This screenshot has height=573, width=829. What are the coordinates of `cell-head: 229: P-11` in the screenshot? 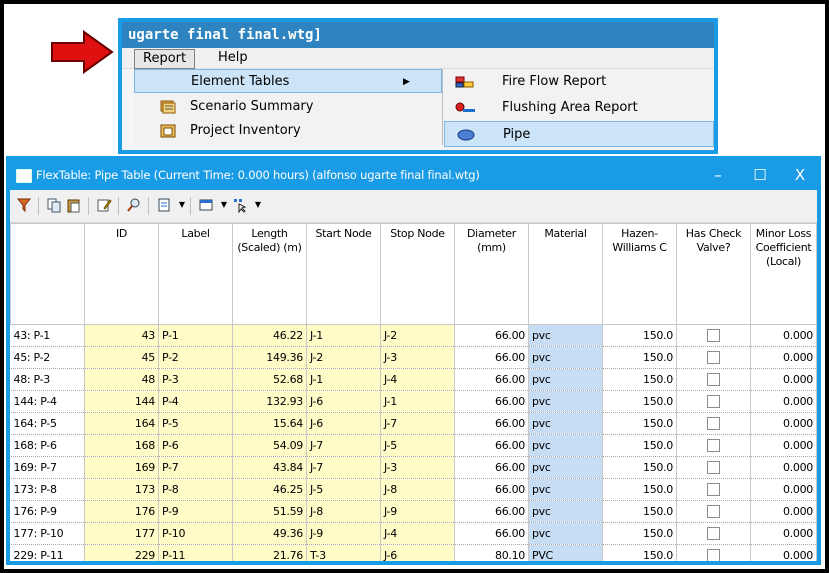 It's located at (47, 552).